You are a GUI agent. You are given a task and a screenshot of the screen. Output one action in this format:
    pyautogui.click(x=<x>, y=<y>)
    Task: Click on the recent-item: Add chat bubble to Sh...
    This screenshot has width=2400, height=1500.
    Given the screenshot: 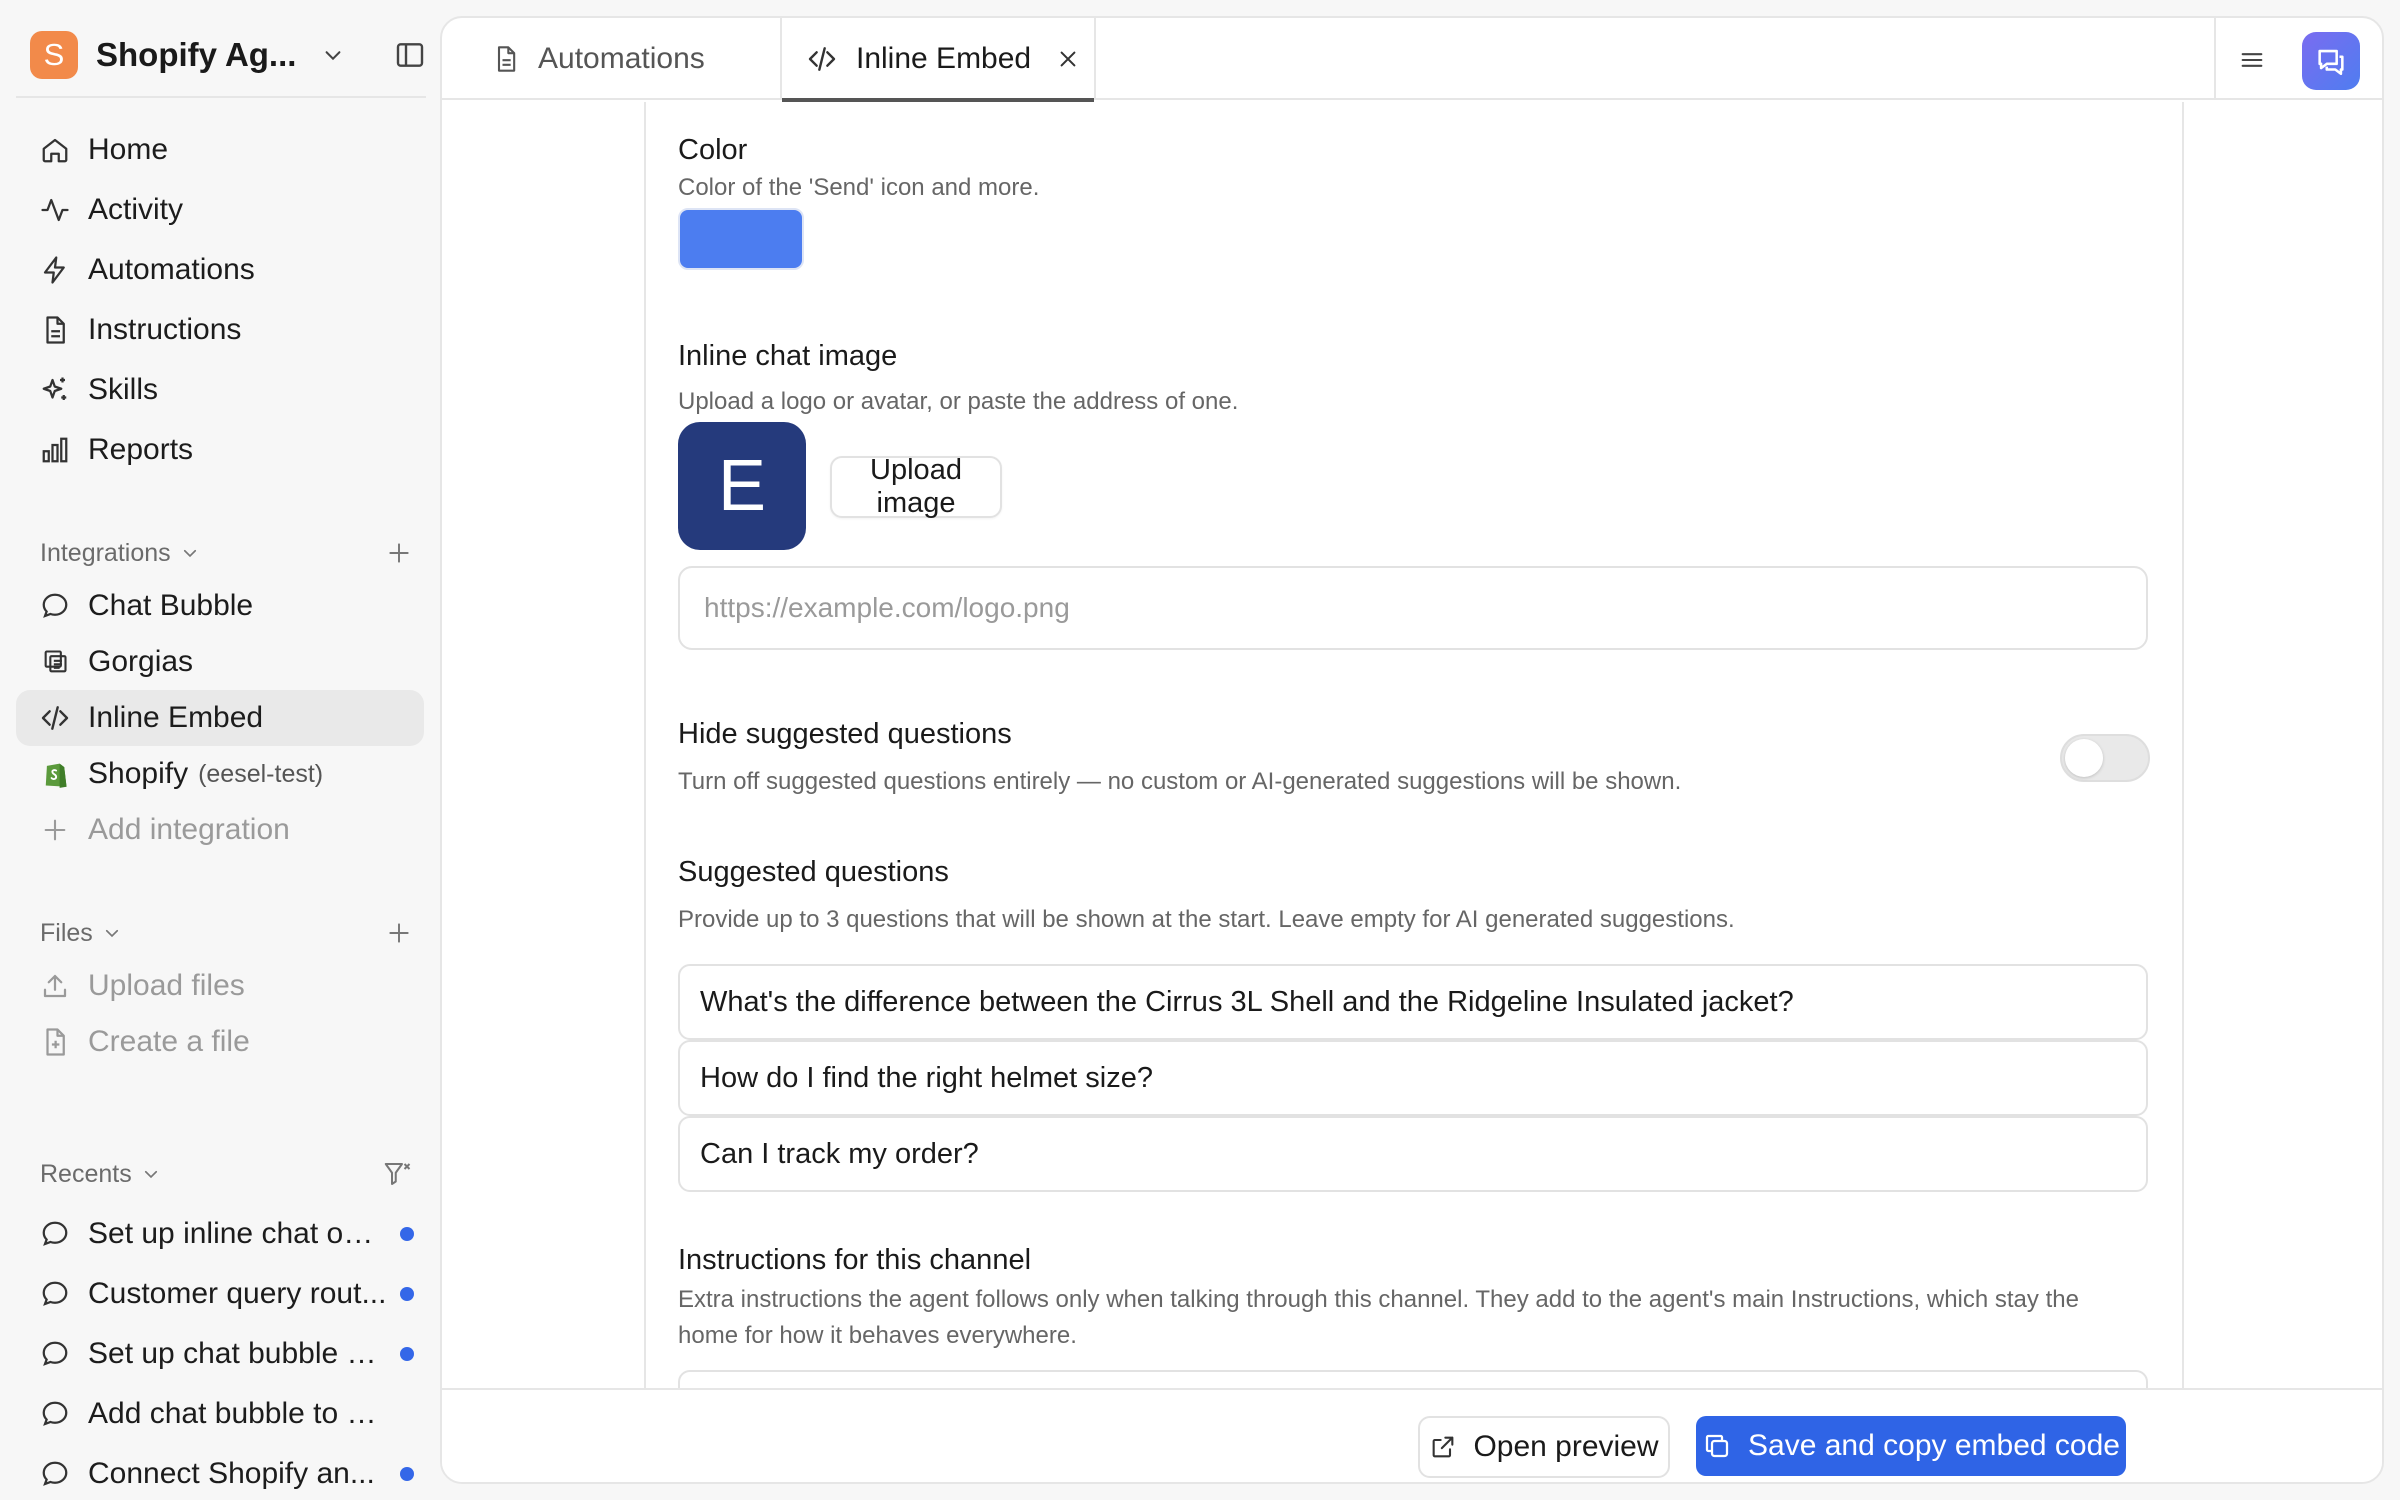 What is the action you would take?
    pyautogui.click(x=220, y=1414)
    